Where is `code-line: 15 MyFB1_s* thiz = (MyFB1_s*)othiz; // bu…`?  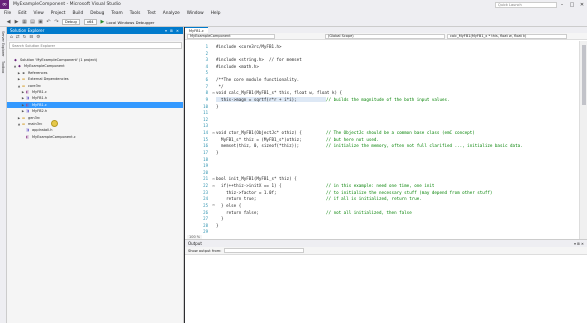 code-line: 15 MyFB1_s* thiz = (MyFB1_s*)othiz; // bu… is located at coordinates (381, 139).